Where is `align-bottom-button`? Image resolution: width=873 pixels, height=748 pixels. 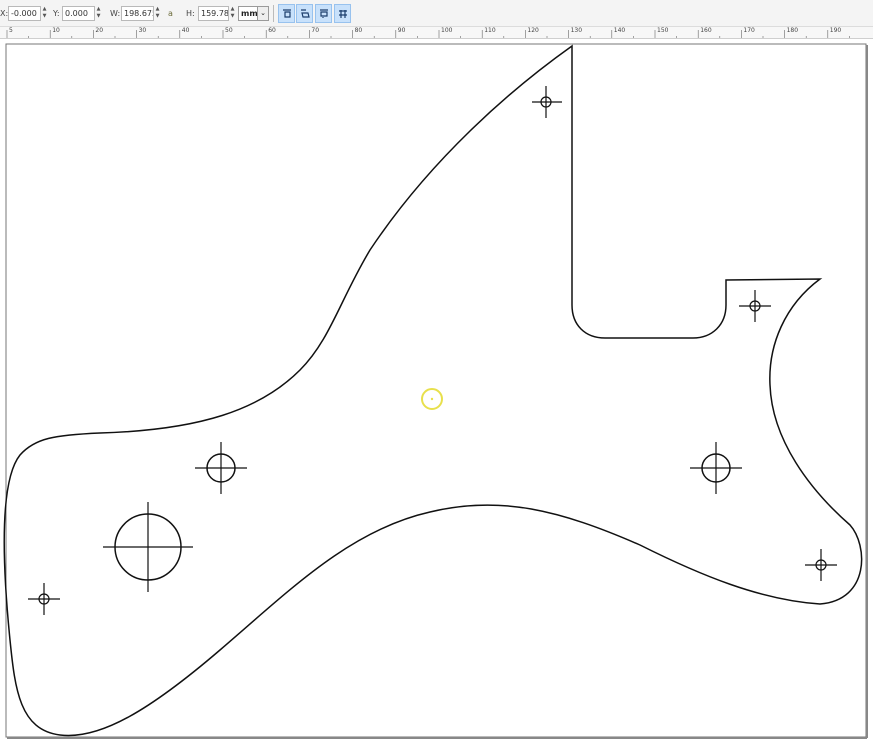 align-bottom-button is located at coordinates (323, 13).